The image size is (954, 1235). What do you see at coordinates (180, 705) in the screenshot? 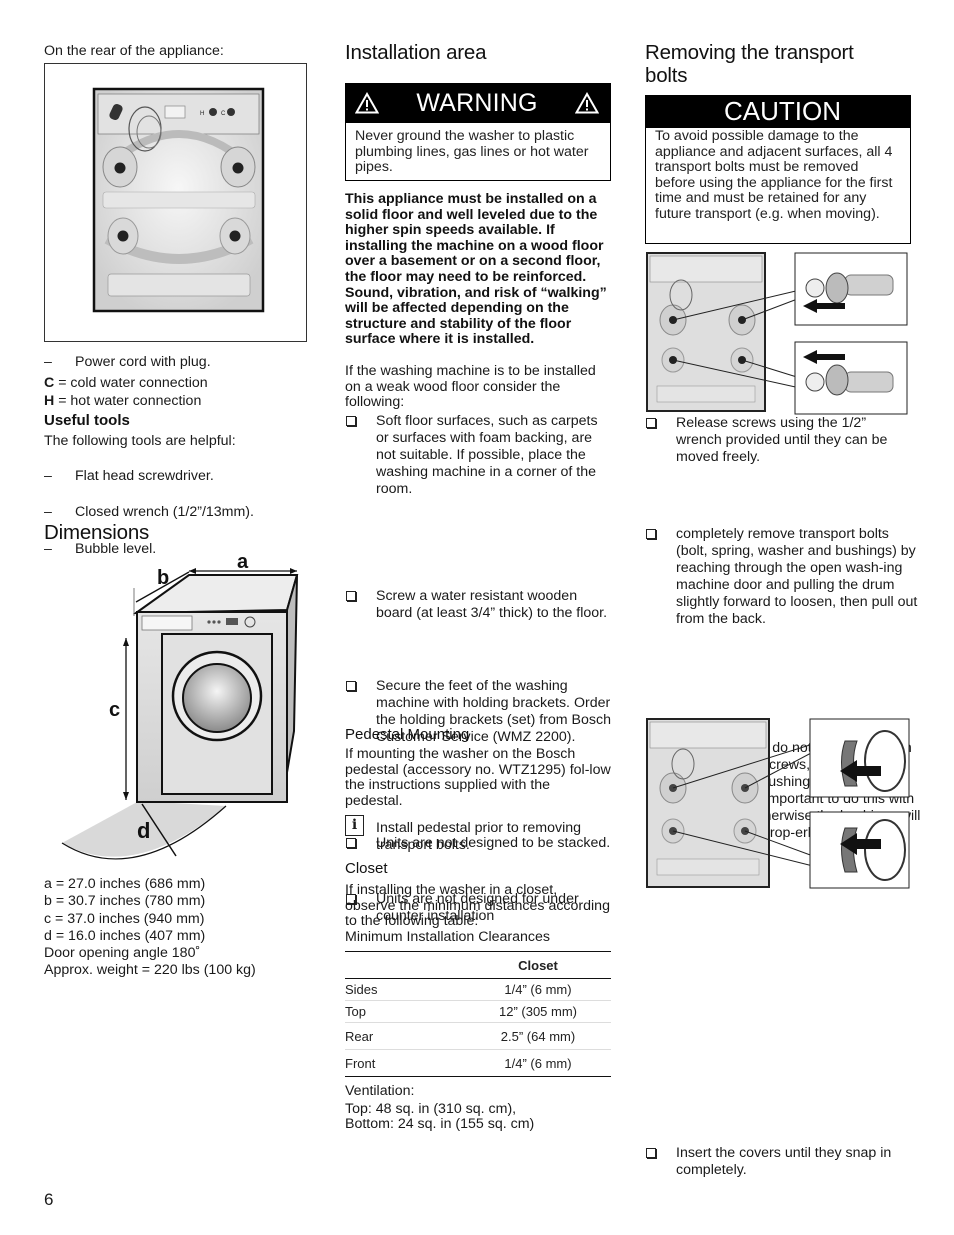
I see `washer-dimensions-illustration: a b c d` at bounding box center [180, 705].